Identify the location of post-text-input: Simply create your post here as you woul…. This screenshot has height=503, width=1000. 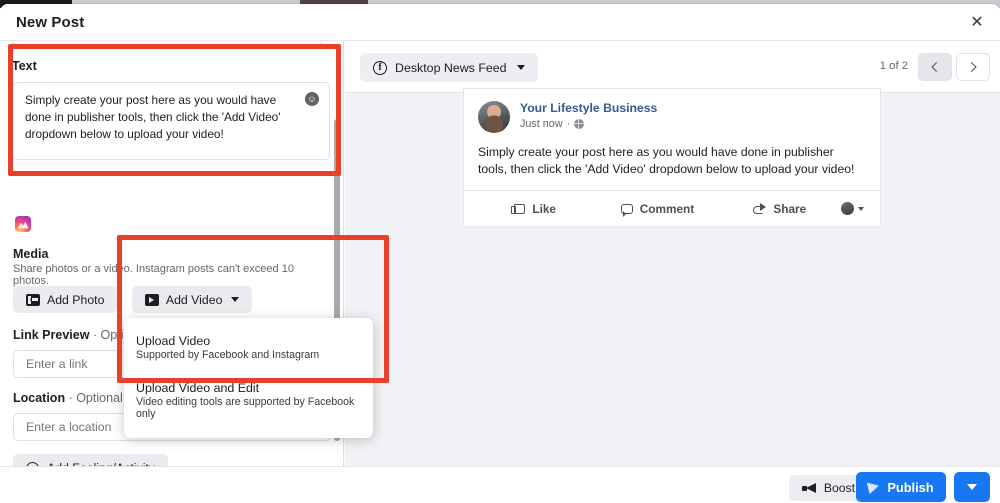
(171, 121).